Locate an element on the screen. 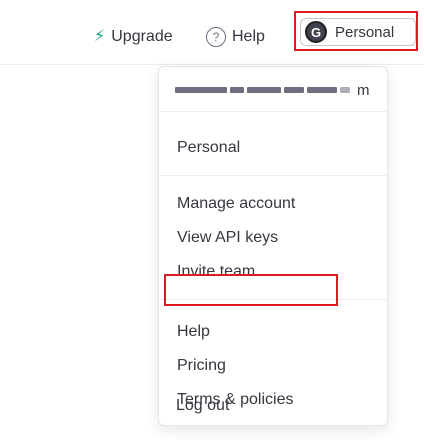 This screenshot has height=440, width=424. redacted-email: m is located at coordinates (275, 90).